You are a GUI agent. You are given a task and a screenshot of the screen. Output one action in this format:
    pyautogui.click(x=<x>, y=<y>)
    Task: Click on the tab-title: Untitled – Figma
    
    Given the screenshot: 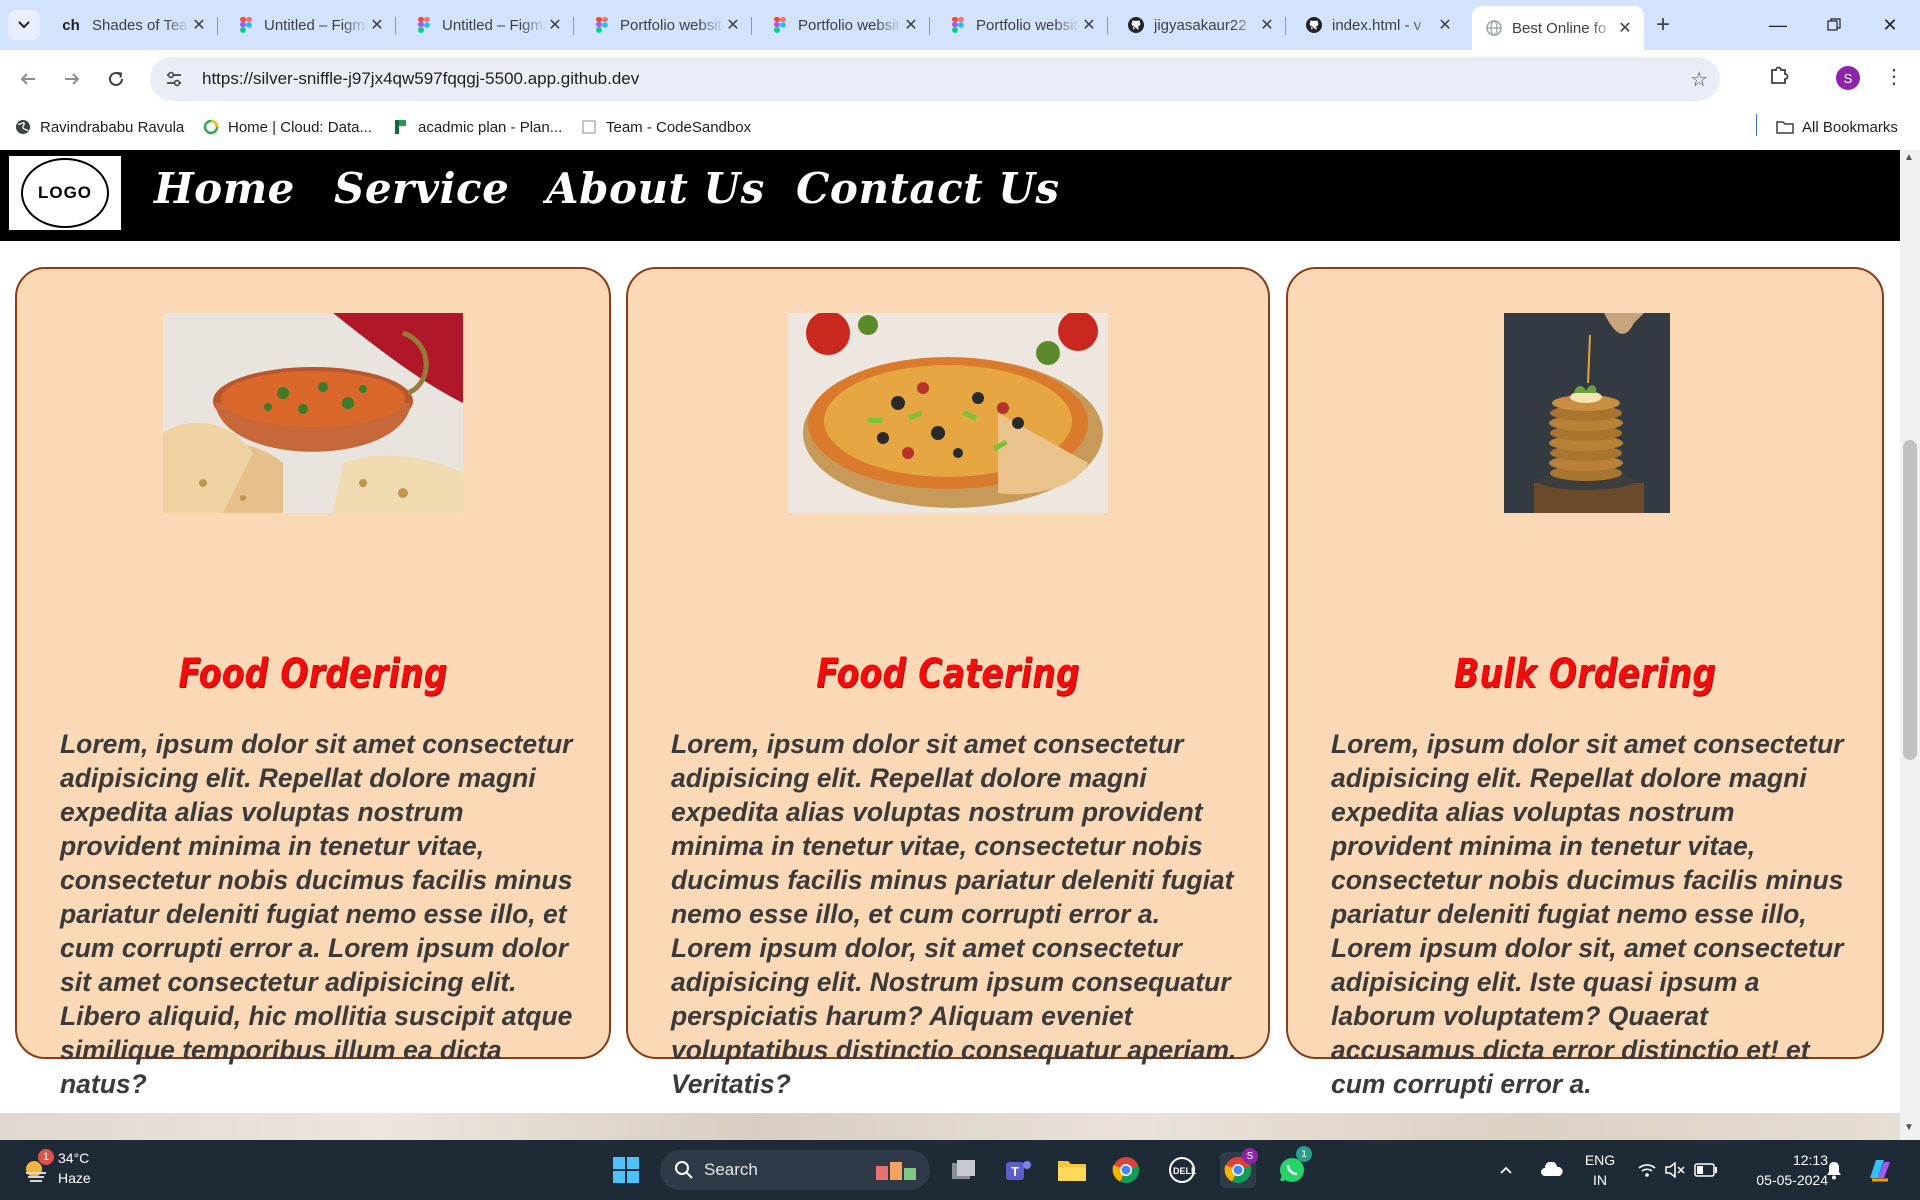 What is the action you would take?
    pyautogui.click(x=494, y=25)
    